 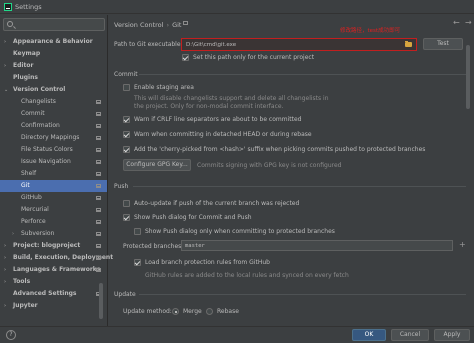 What do you see at coordinates (53, 54) in the screenshot?
I see `sidebar-item-keymap: Keymap` at bounding box center [53, 54].